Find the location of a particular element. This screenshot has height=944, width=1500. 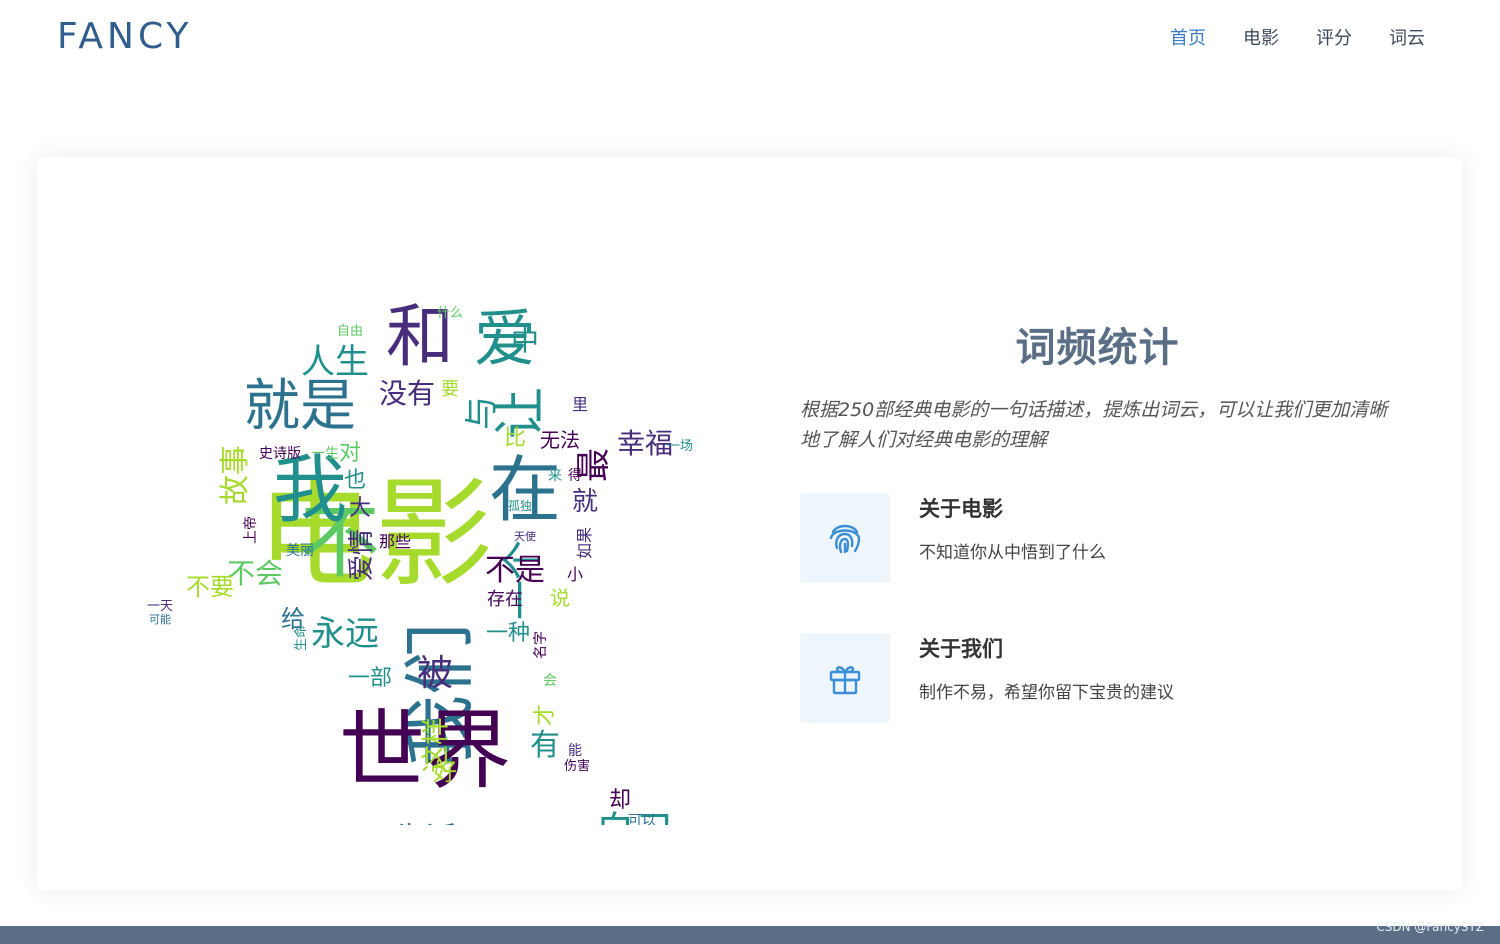

nav-item-ratings: 评分 is located at coordinates (1334, 37).